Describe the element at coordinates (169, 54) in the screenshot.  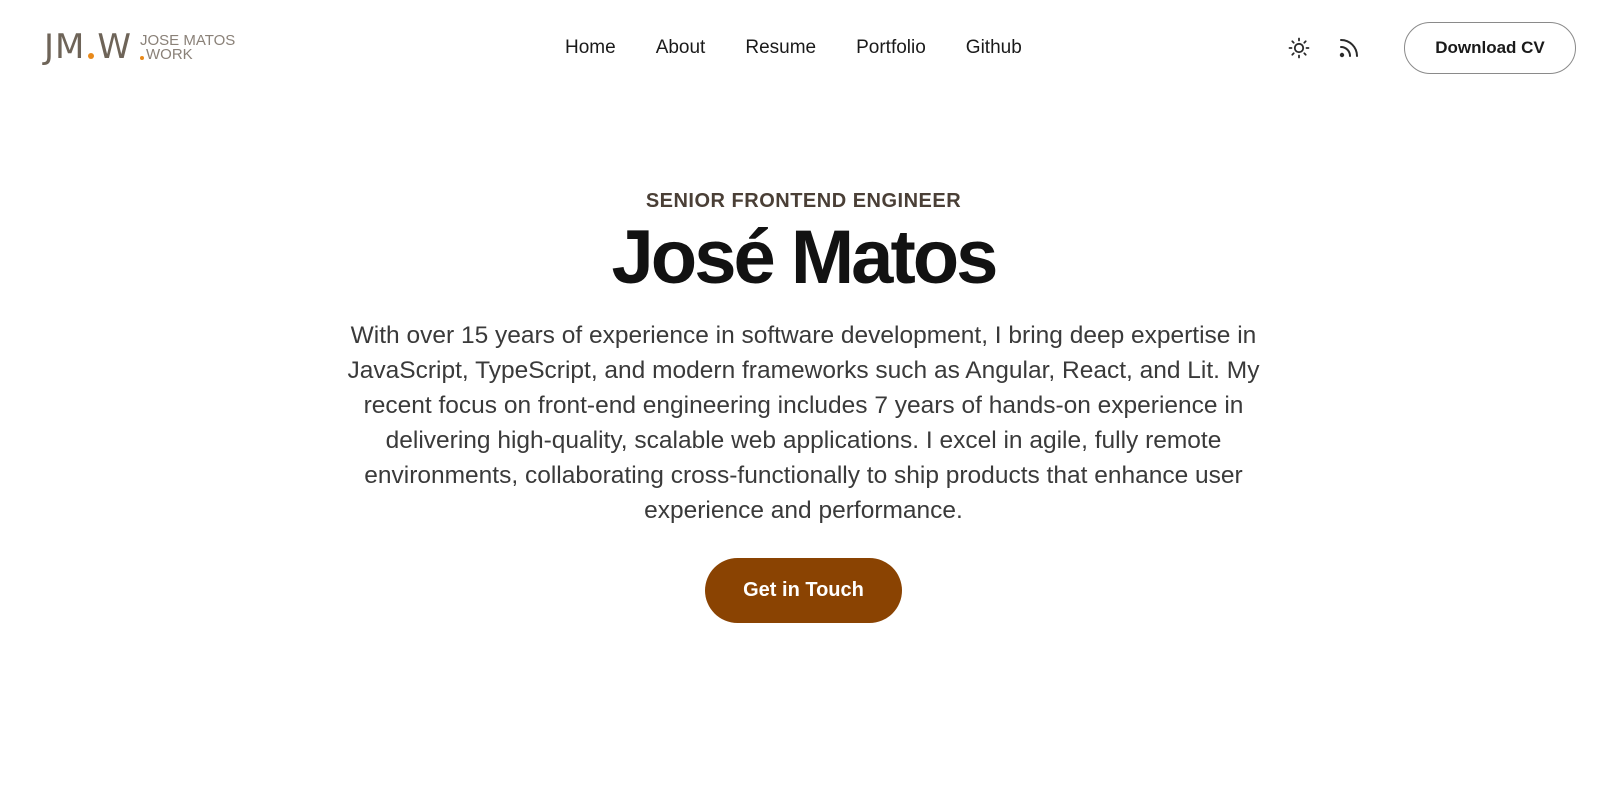
I see `logo-text-line2: WORK` at that location.